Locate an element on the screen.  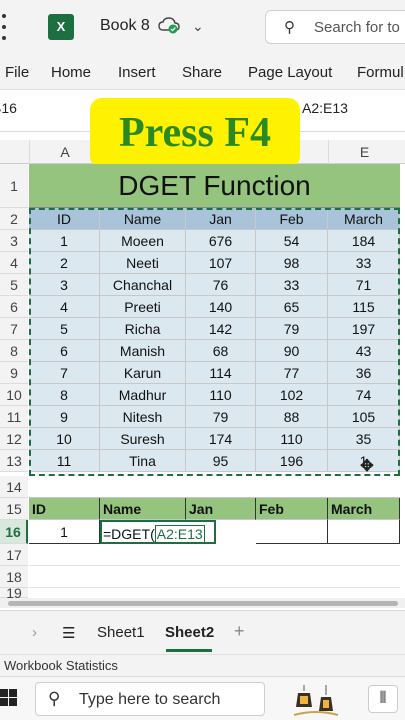
table-cell-march: 43 is located at coordinates (364, 351).